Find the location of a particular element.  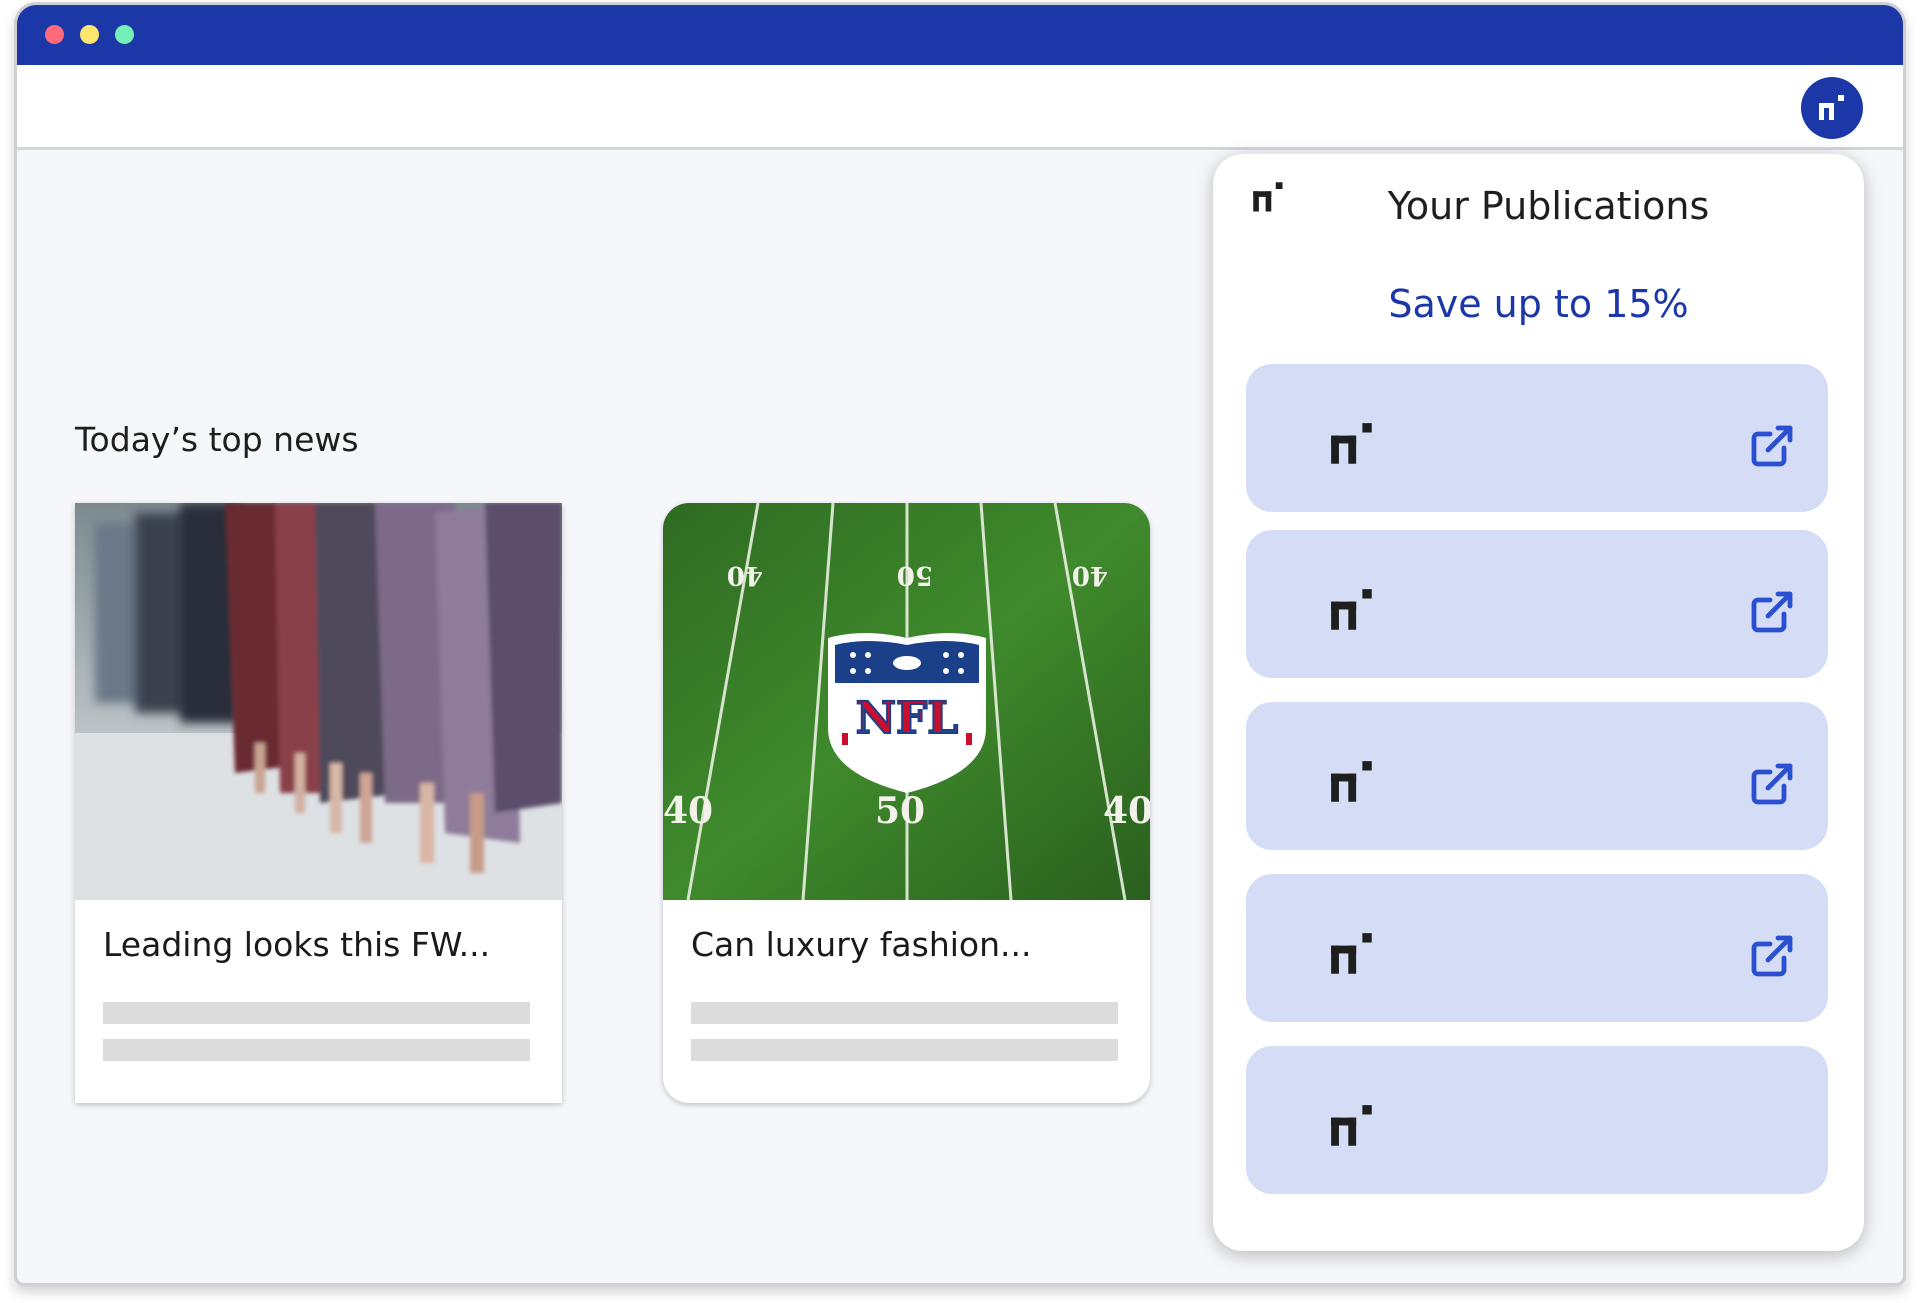

extension-button is located at coordinates (1832, 108).